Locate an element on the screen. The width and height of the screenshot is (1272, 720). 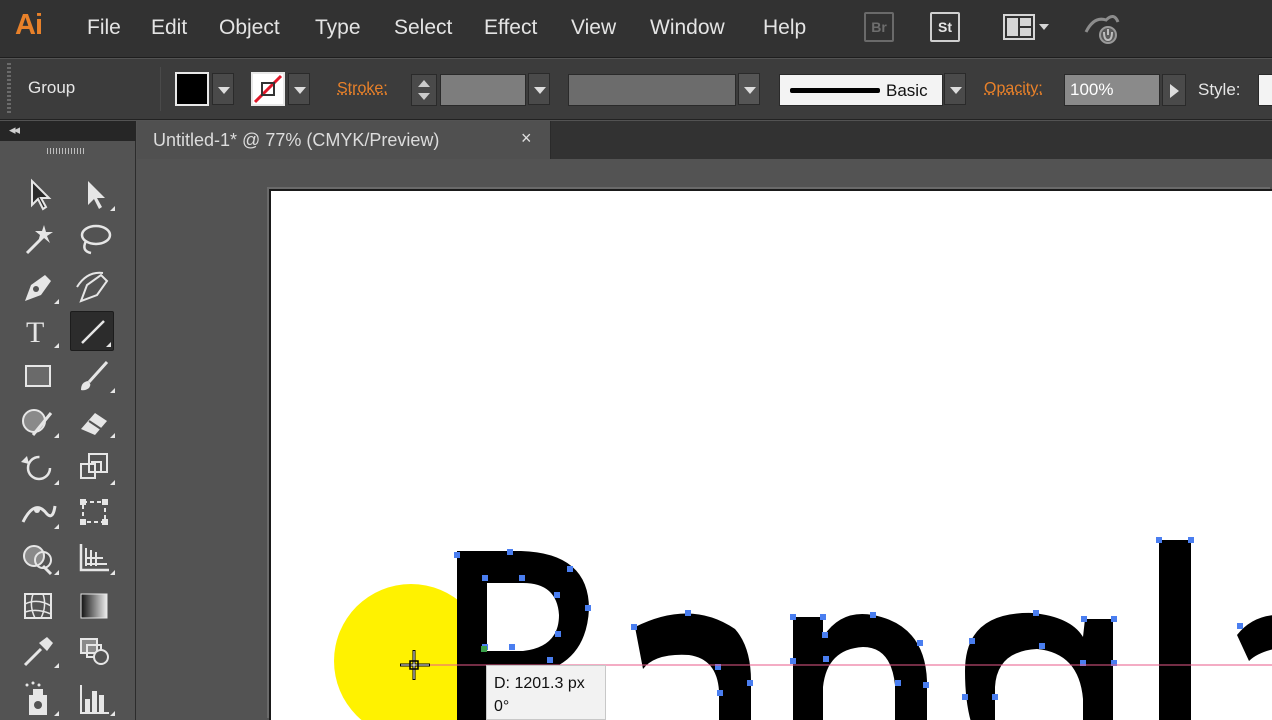
free-transform-tool-icon is located at coordinates (95, 512).